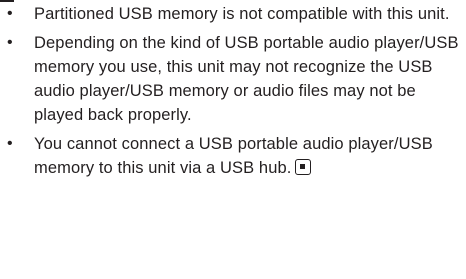 The width and height of the screenshot is (466, 279). What do you see at coordinates (303, 167) in the screenshot?
I see `stop-square-icon` at bounding box center [303, 167].